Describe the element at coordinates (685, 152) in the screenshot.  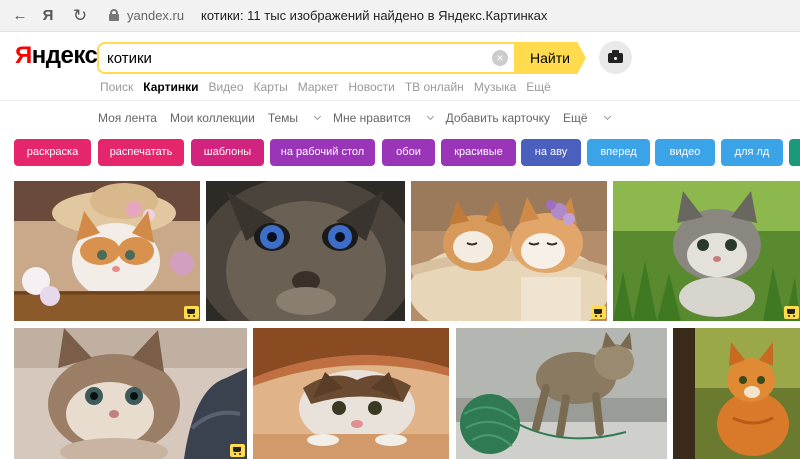
I see `tag-chip: видео` at that location.